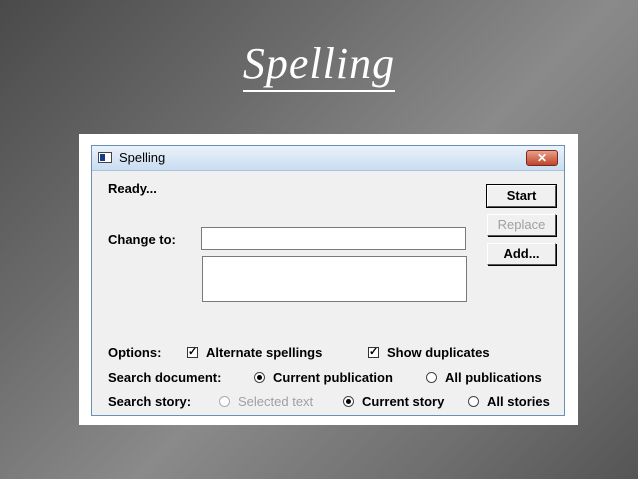 The image size is (638, 479). What do you see at coordinates (275, 401) in the screenshot?
I see `selected-text-label: Selected text` at bounding box center [275, 401].